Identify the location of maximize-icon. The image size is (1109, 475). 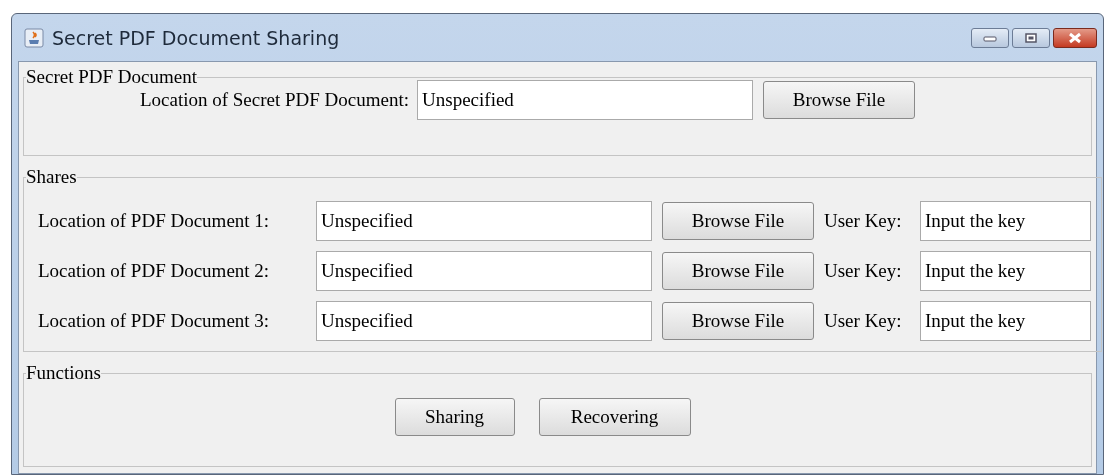
(1031, 38).